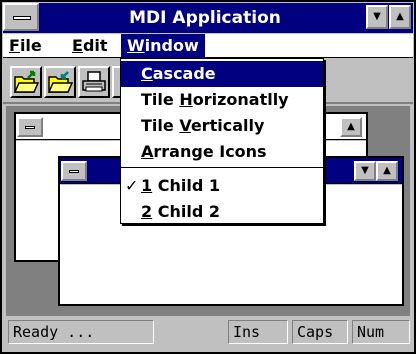 The image size is (416, 354). I want to click on child-2-system-menu-icon, so click(30, 127).